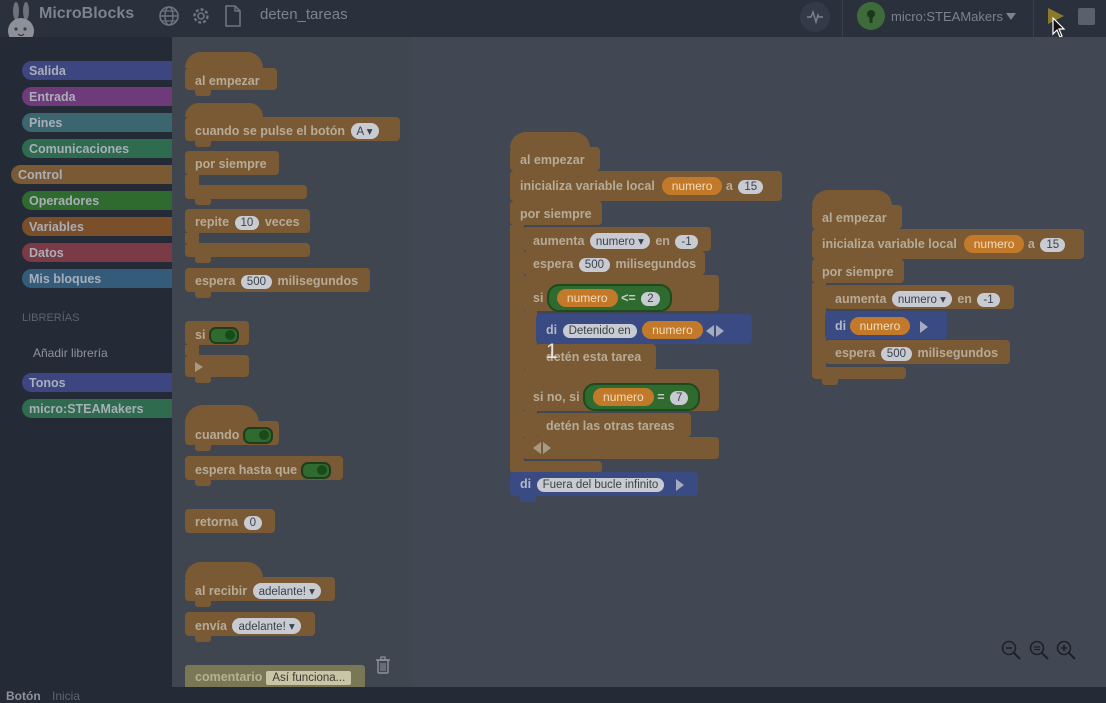 This screenshot has width=1106, height=703. Describe the element at coordinates (646, 189) in the screenshot. I see `s1-init-local-block: inicializa variable local numero a 15` at that location.